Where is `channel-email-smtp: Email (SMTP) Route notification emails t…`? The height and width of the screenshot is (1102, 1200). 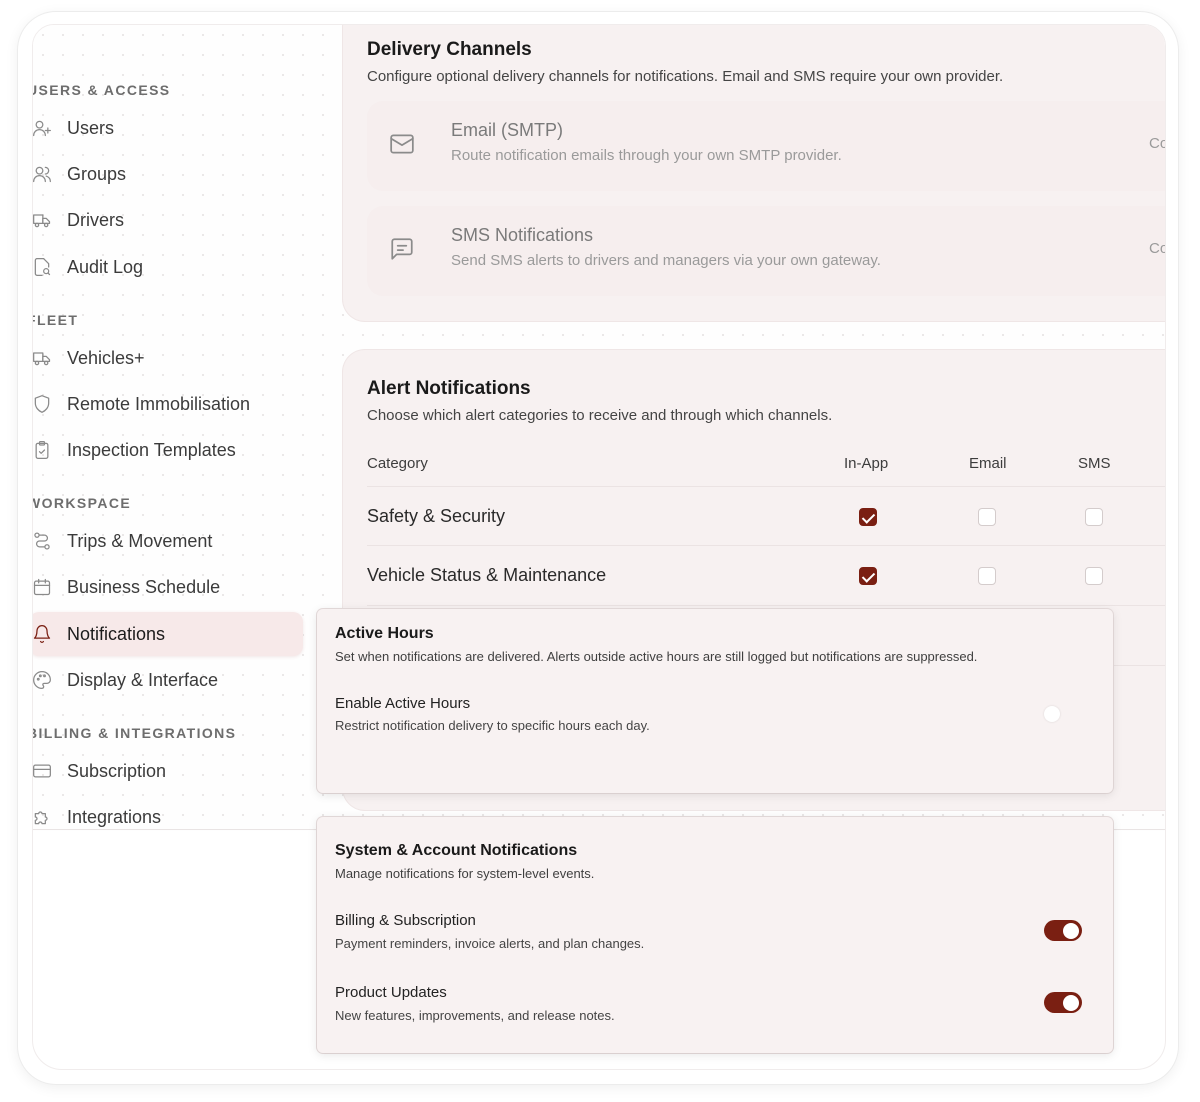
channel-email-smtp: Email (SMTP) Route notification emails t… is located at coordinates (766, 146).